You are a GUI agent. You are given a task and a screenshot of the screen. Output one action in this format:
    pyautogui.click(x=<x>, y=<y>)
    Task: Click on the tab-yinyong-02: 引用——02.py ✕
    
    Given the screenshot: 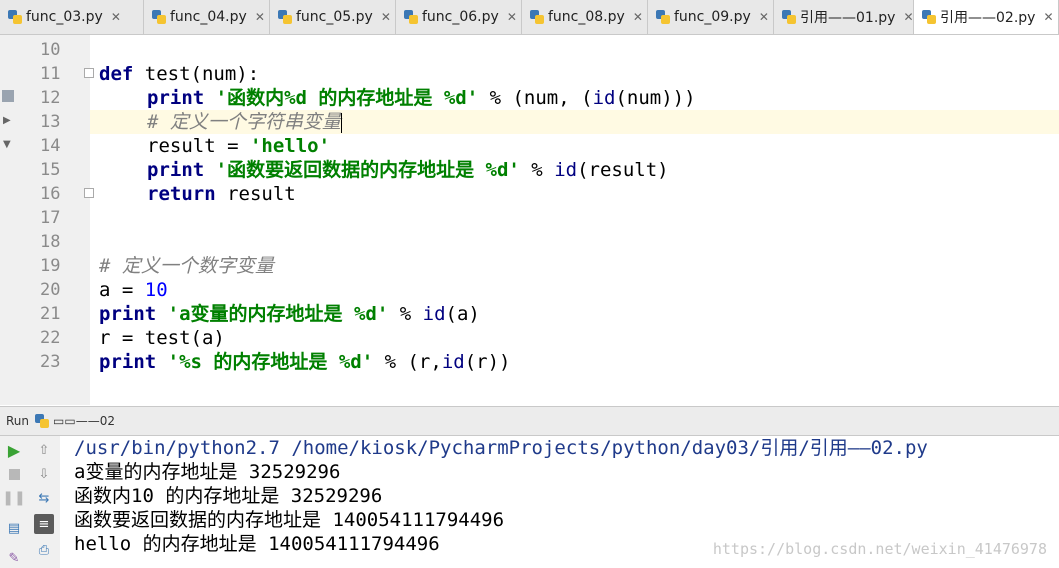 What is the action you would take?
    pyautogui.click(x=986, y=17)
    